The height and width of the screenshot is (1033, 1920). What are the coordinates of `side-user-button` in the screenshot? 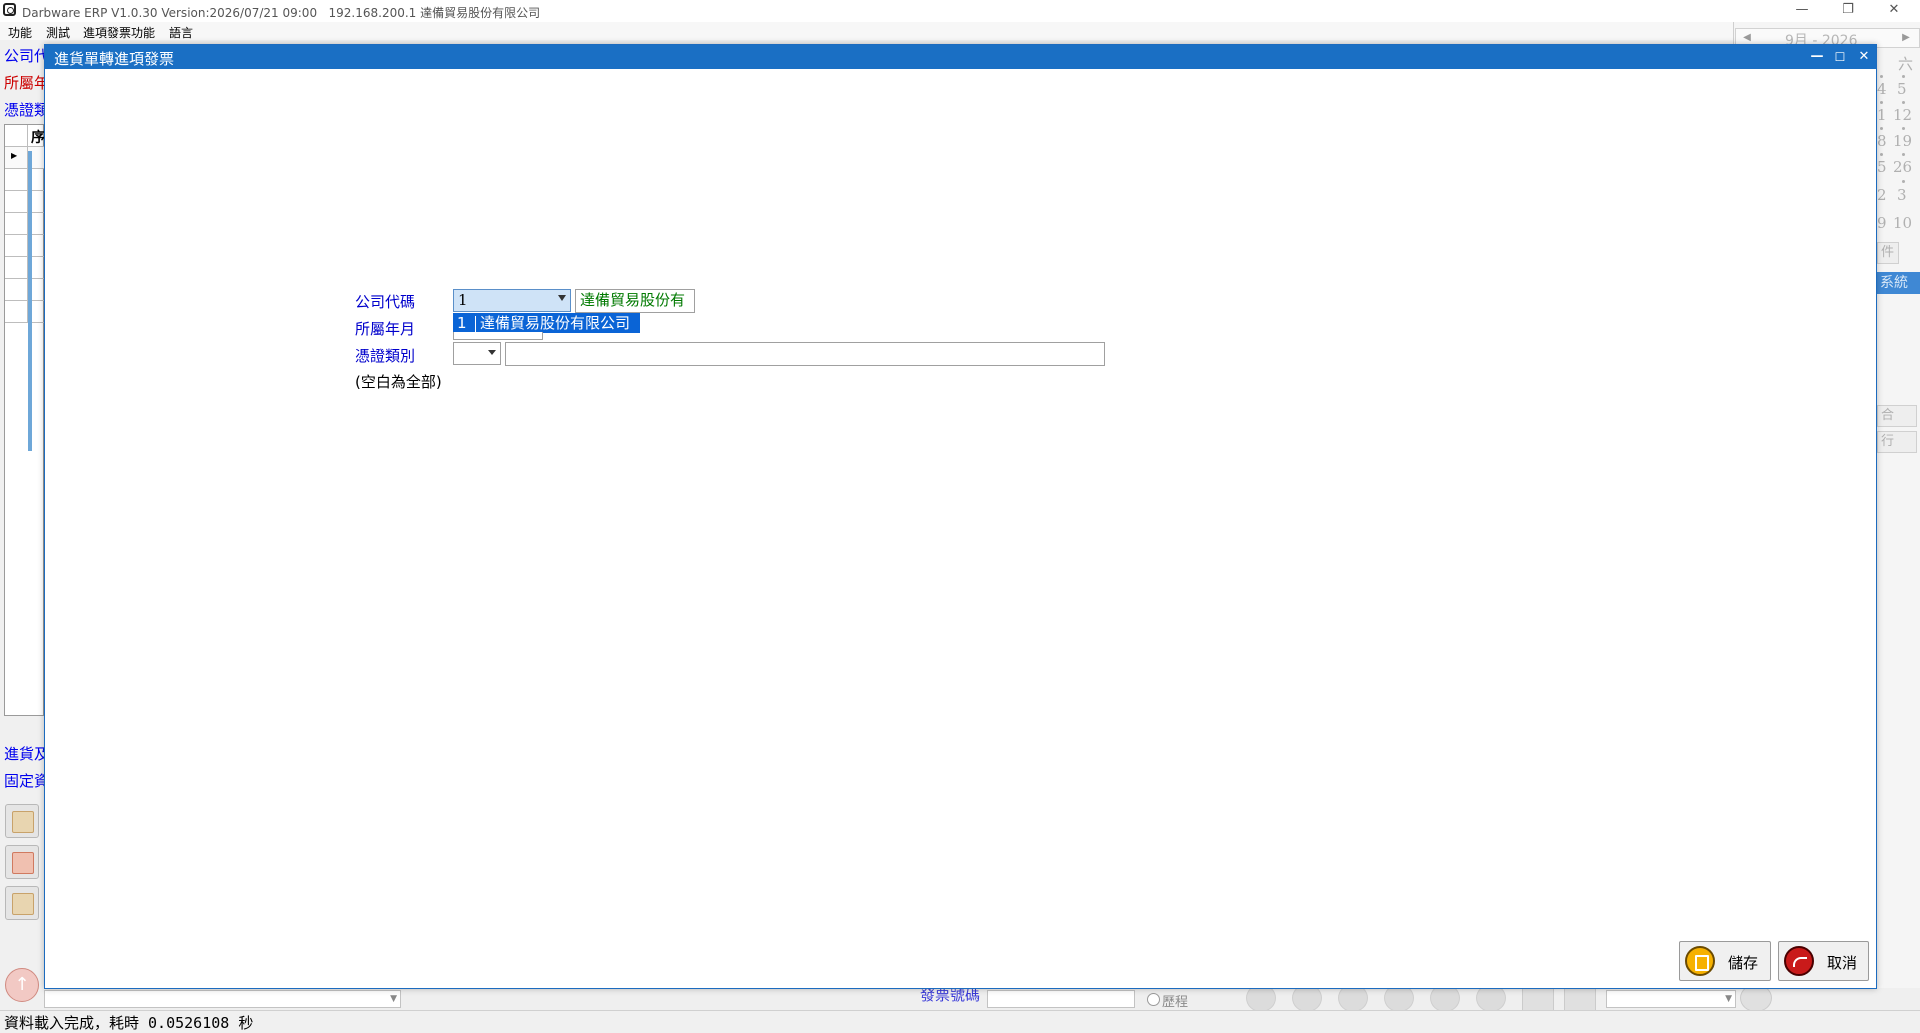 It's located at (22, 862).